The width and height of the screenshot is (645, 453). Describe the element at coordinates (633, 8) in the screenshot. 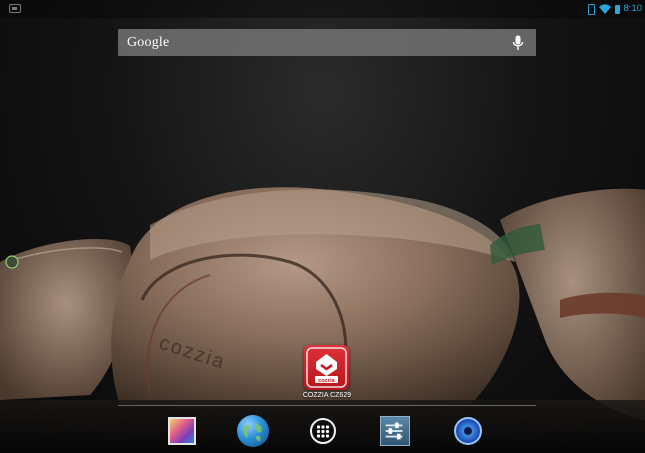

I see `clock: 8:10` at that location.